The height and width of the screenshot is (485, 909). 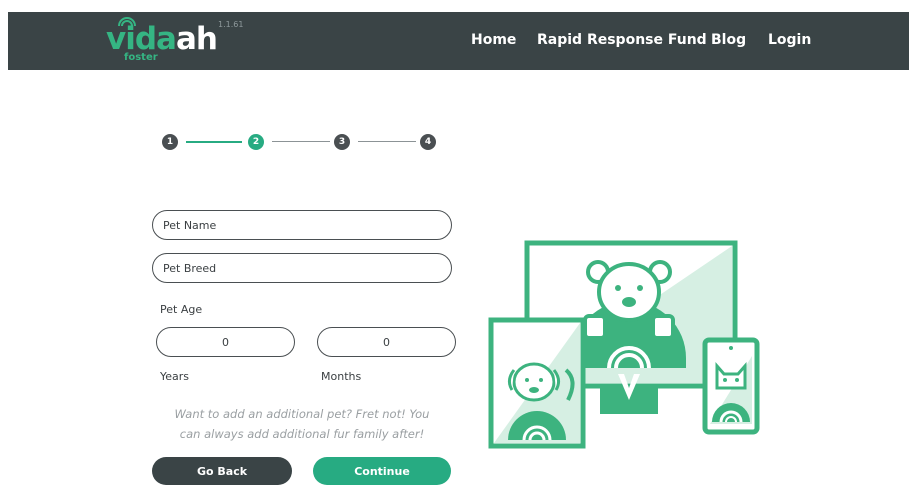 I want to click on pet-name-input, so click(x=302, y=225).